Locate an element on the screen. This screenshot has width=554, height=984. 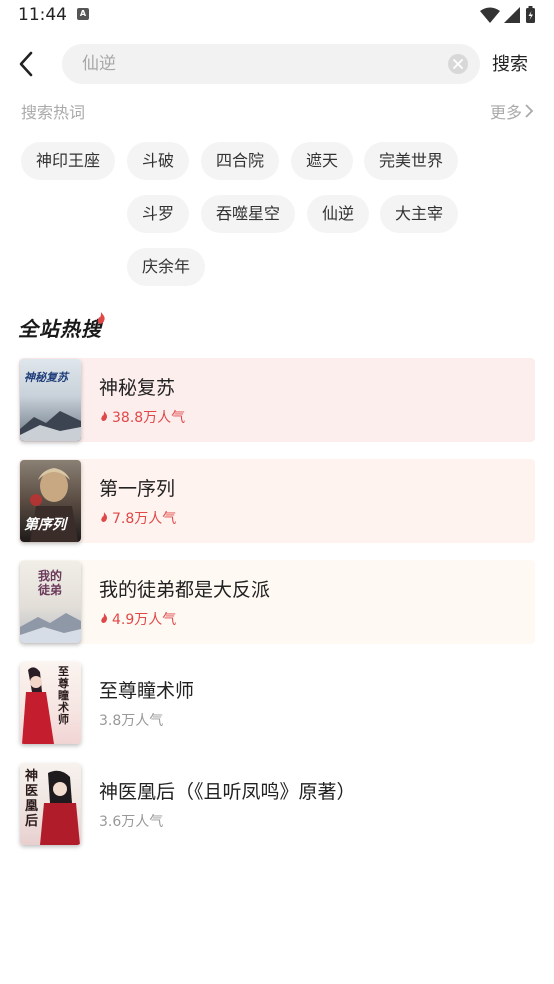
book-item: 第序列 第一序列 7.8万人气 is located at coordinates (277, 501).